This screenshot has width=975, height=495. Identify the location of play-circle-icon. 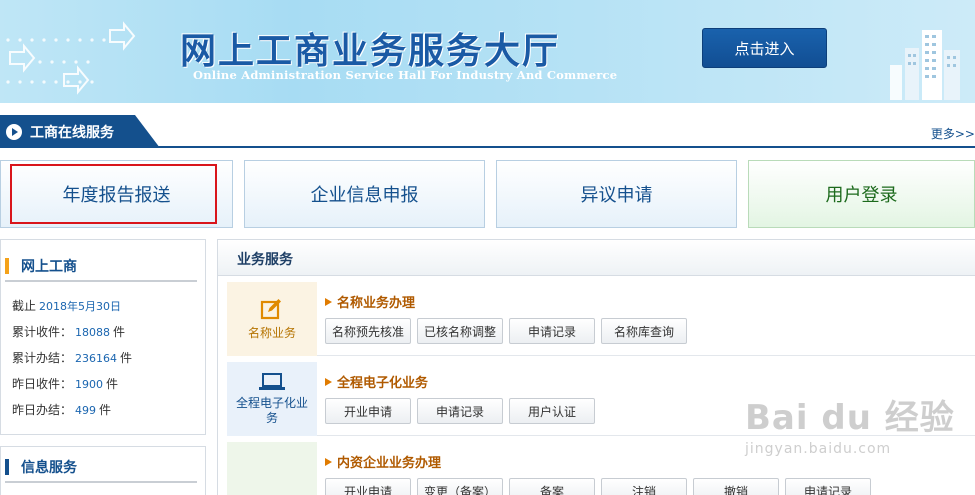
(14, 131).